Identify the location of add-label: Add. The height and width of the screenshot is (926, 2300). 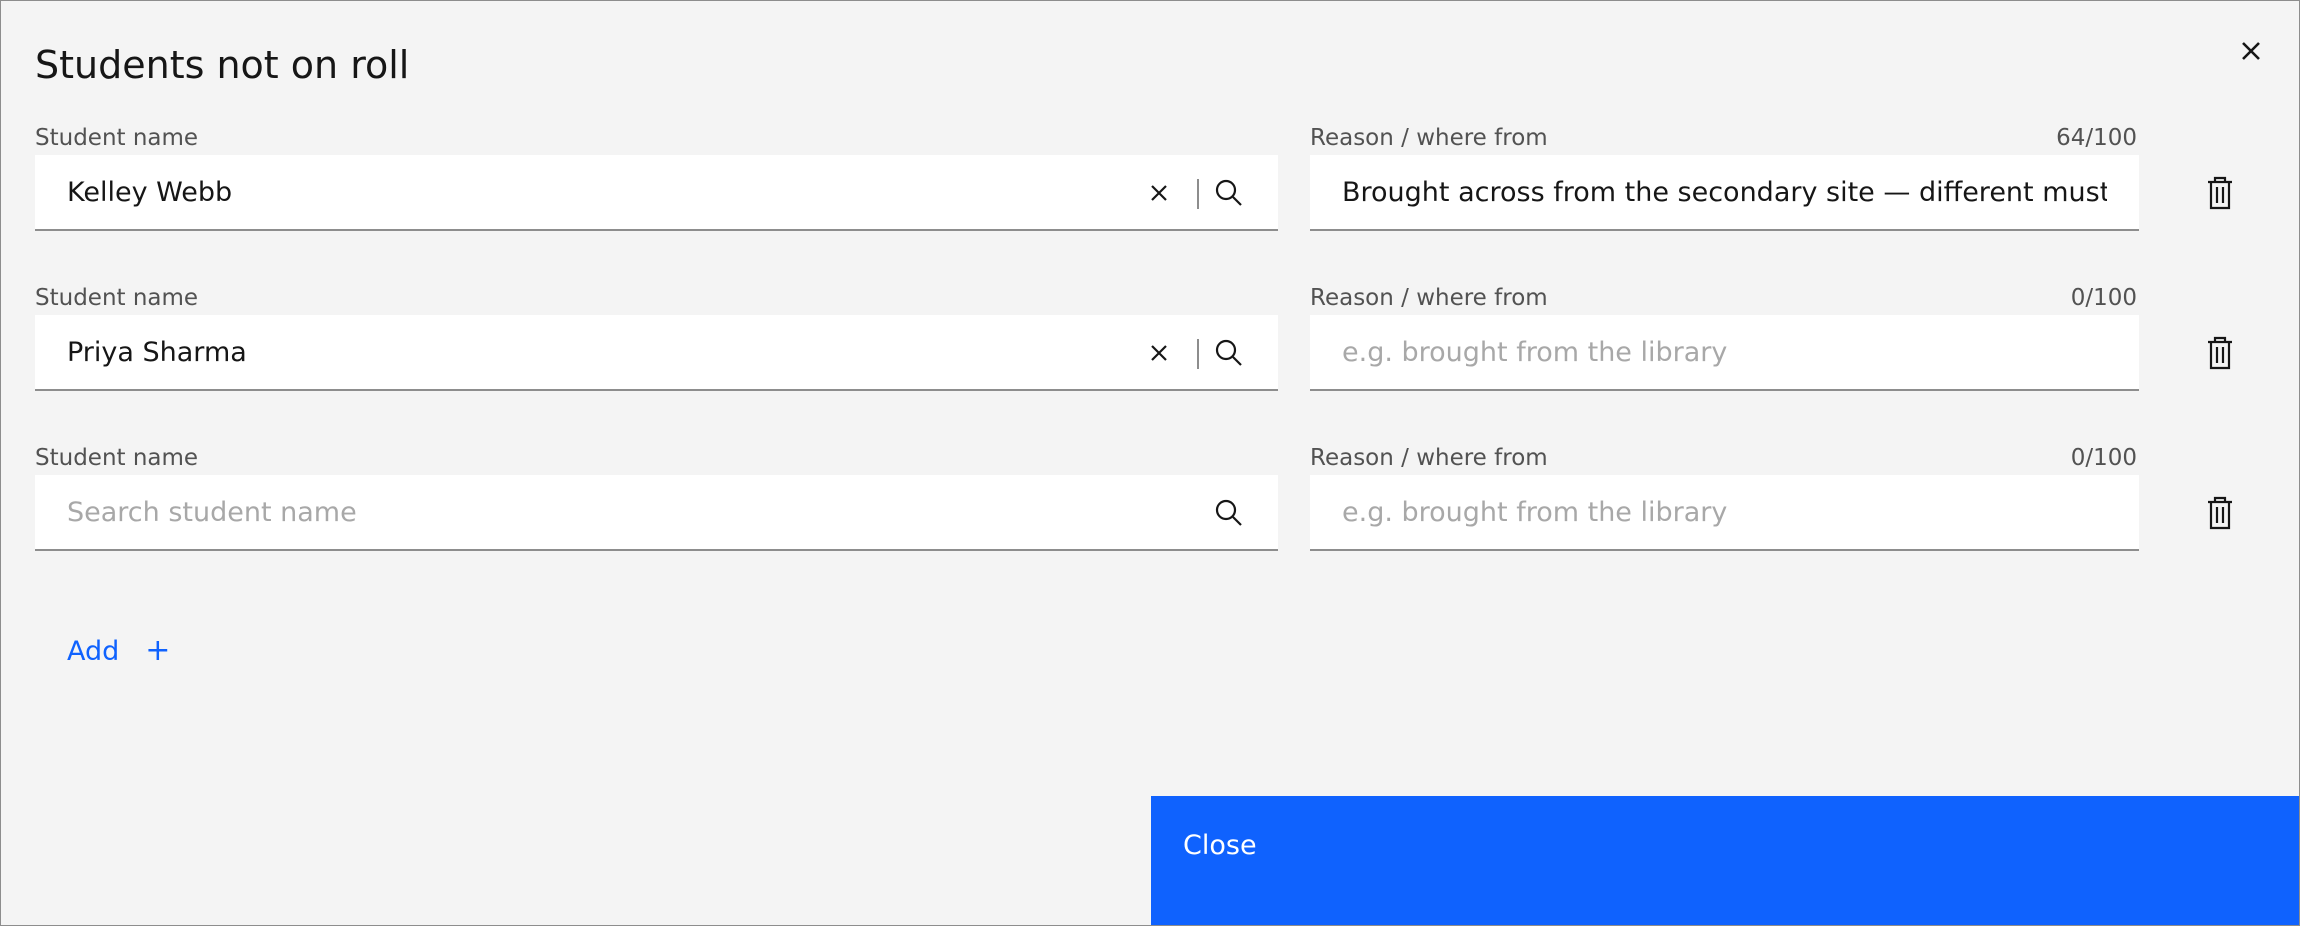
(93, 651).